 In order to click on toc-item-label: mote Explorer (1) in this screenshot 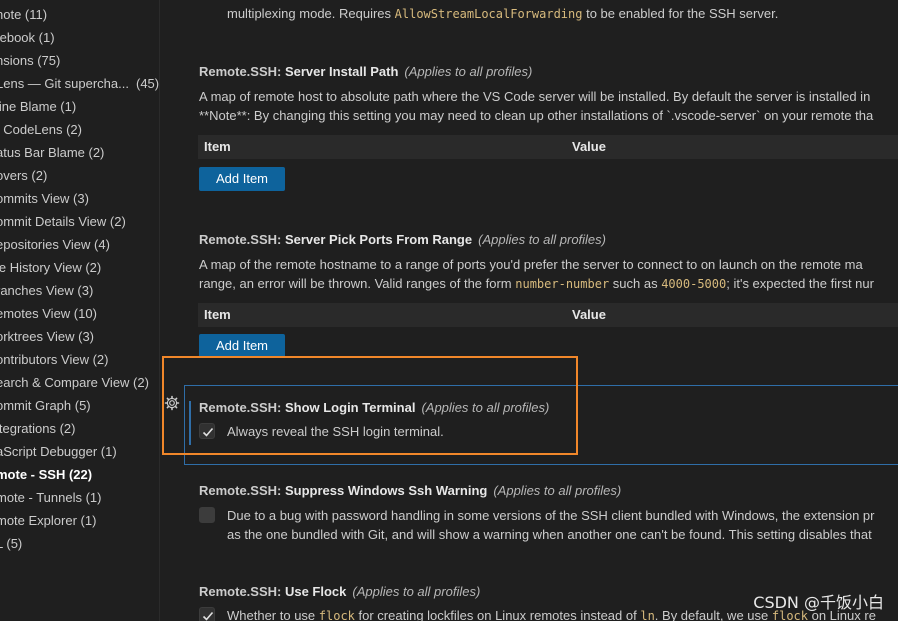, I will do `click(48, 520)`.